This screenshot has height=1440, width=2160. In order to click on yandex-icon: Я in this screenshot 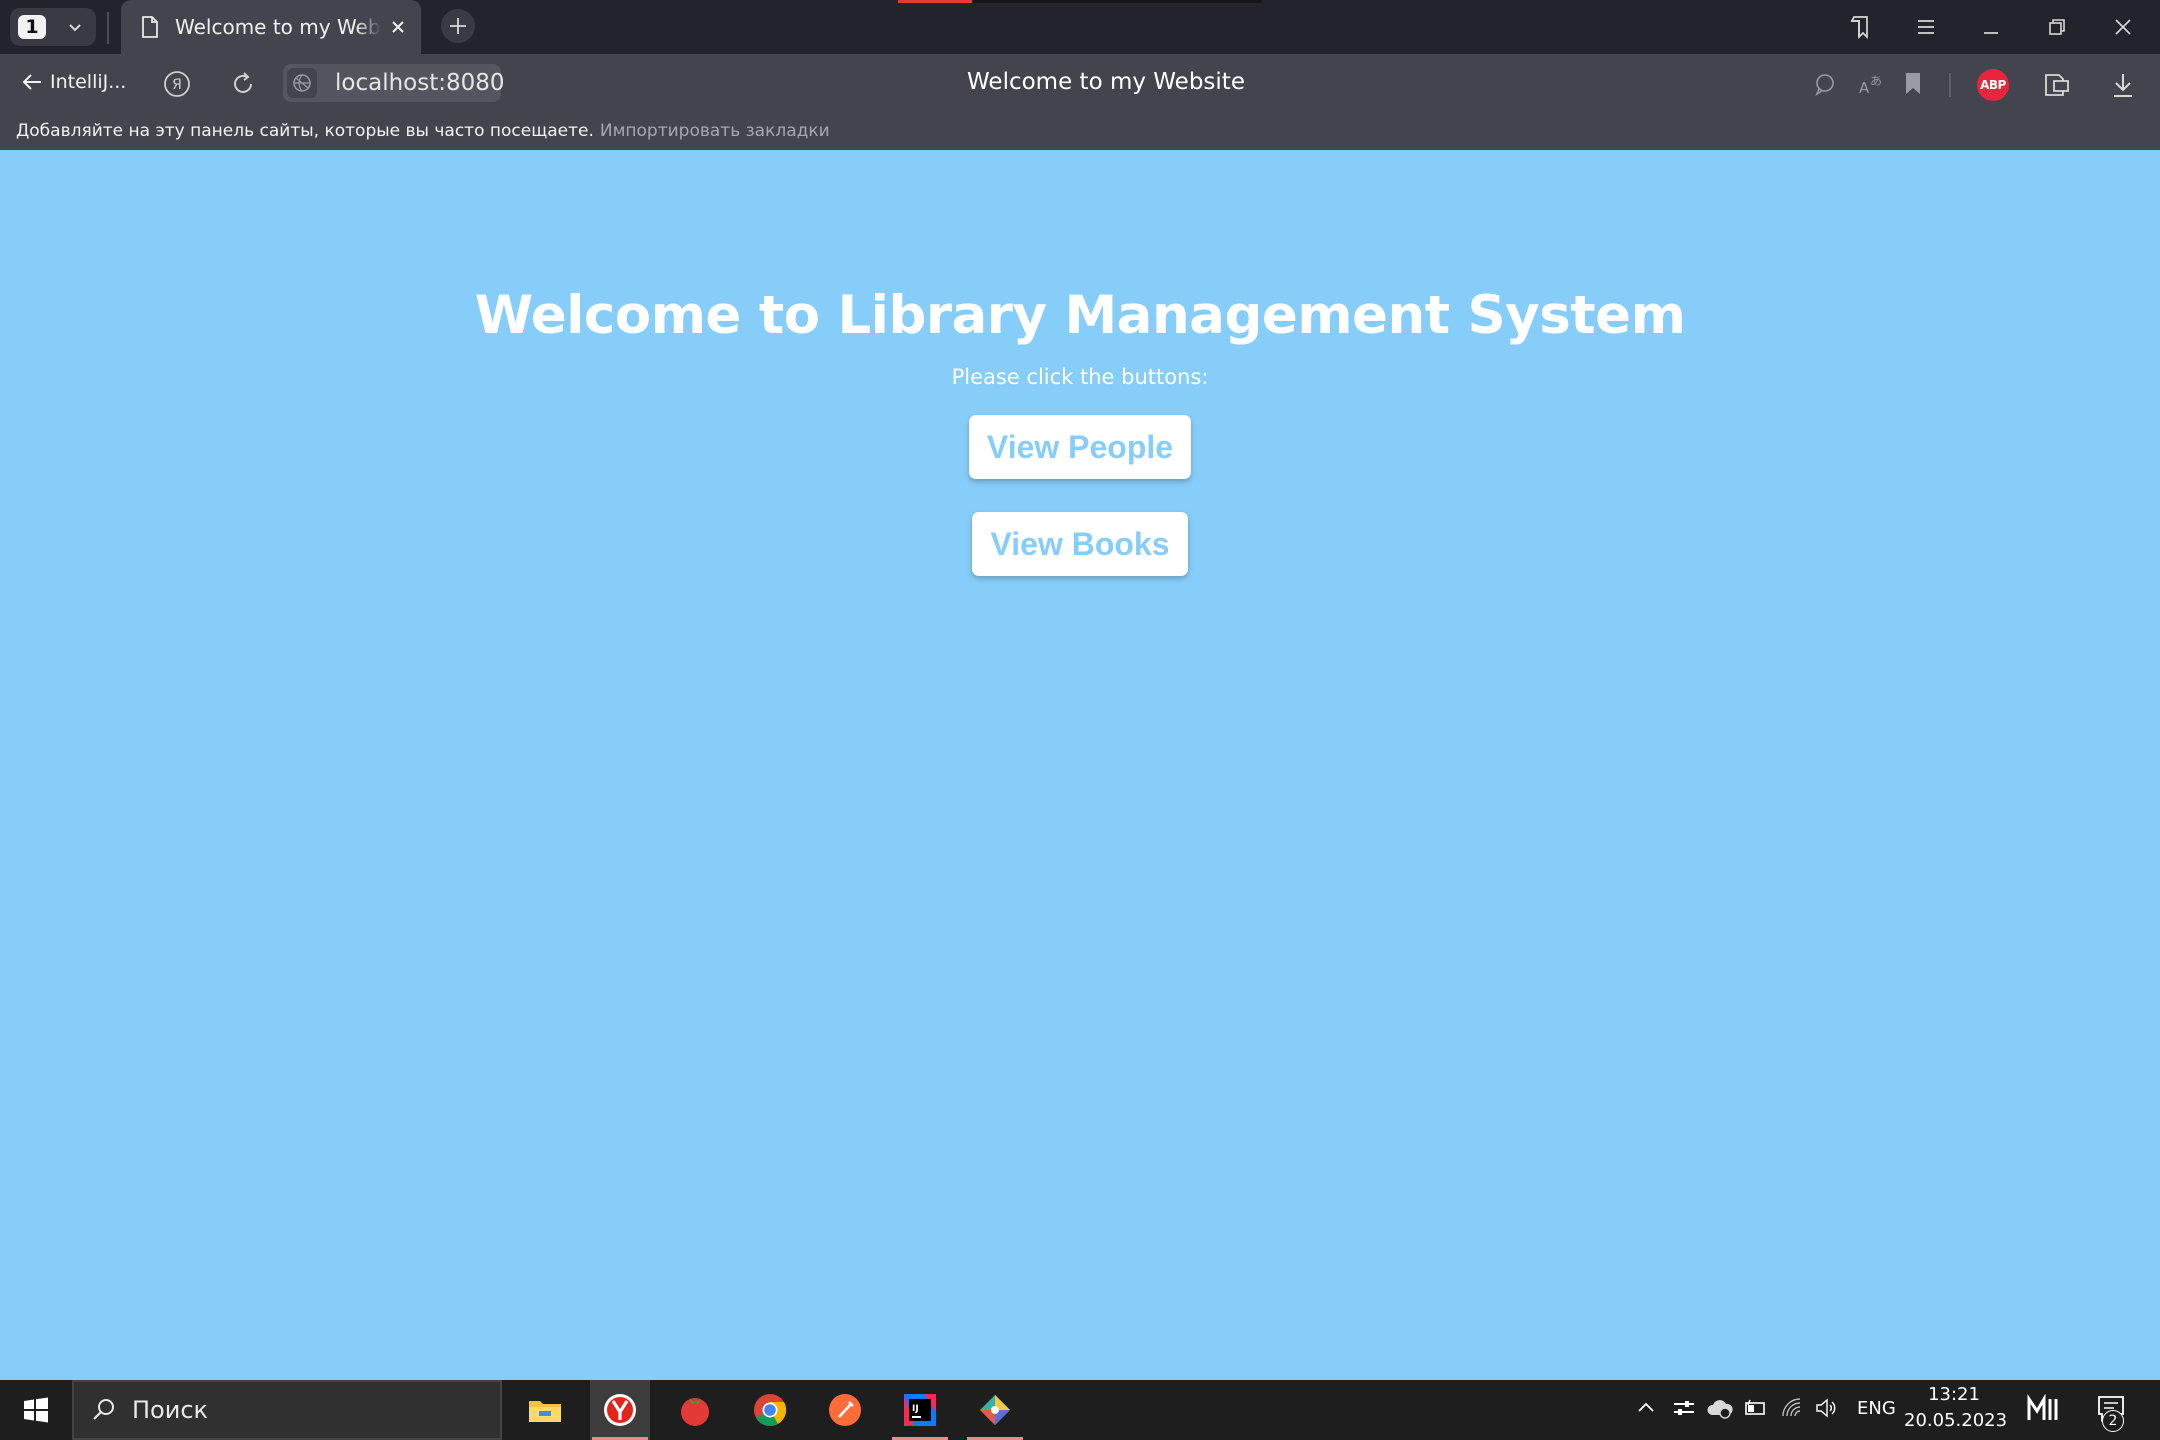, I will do `click(177, 84)`.